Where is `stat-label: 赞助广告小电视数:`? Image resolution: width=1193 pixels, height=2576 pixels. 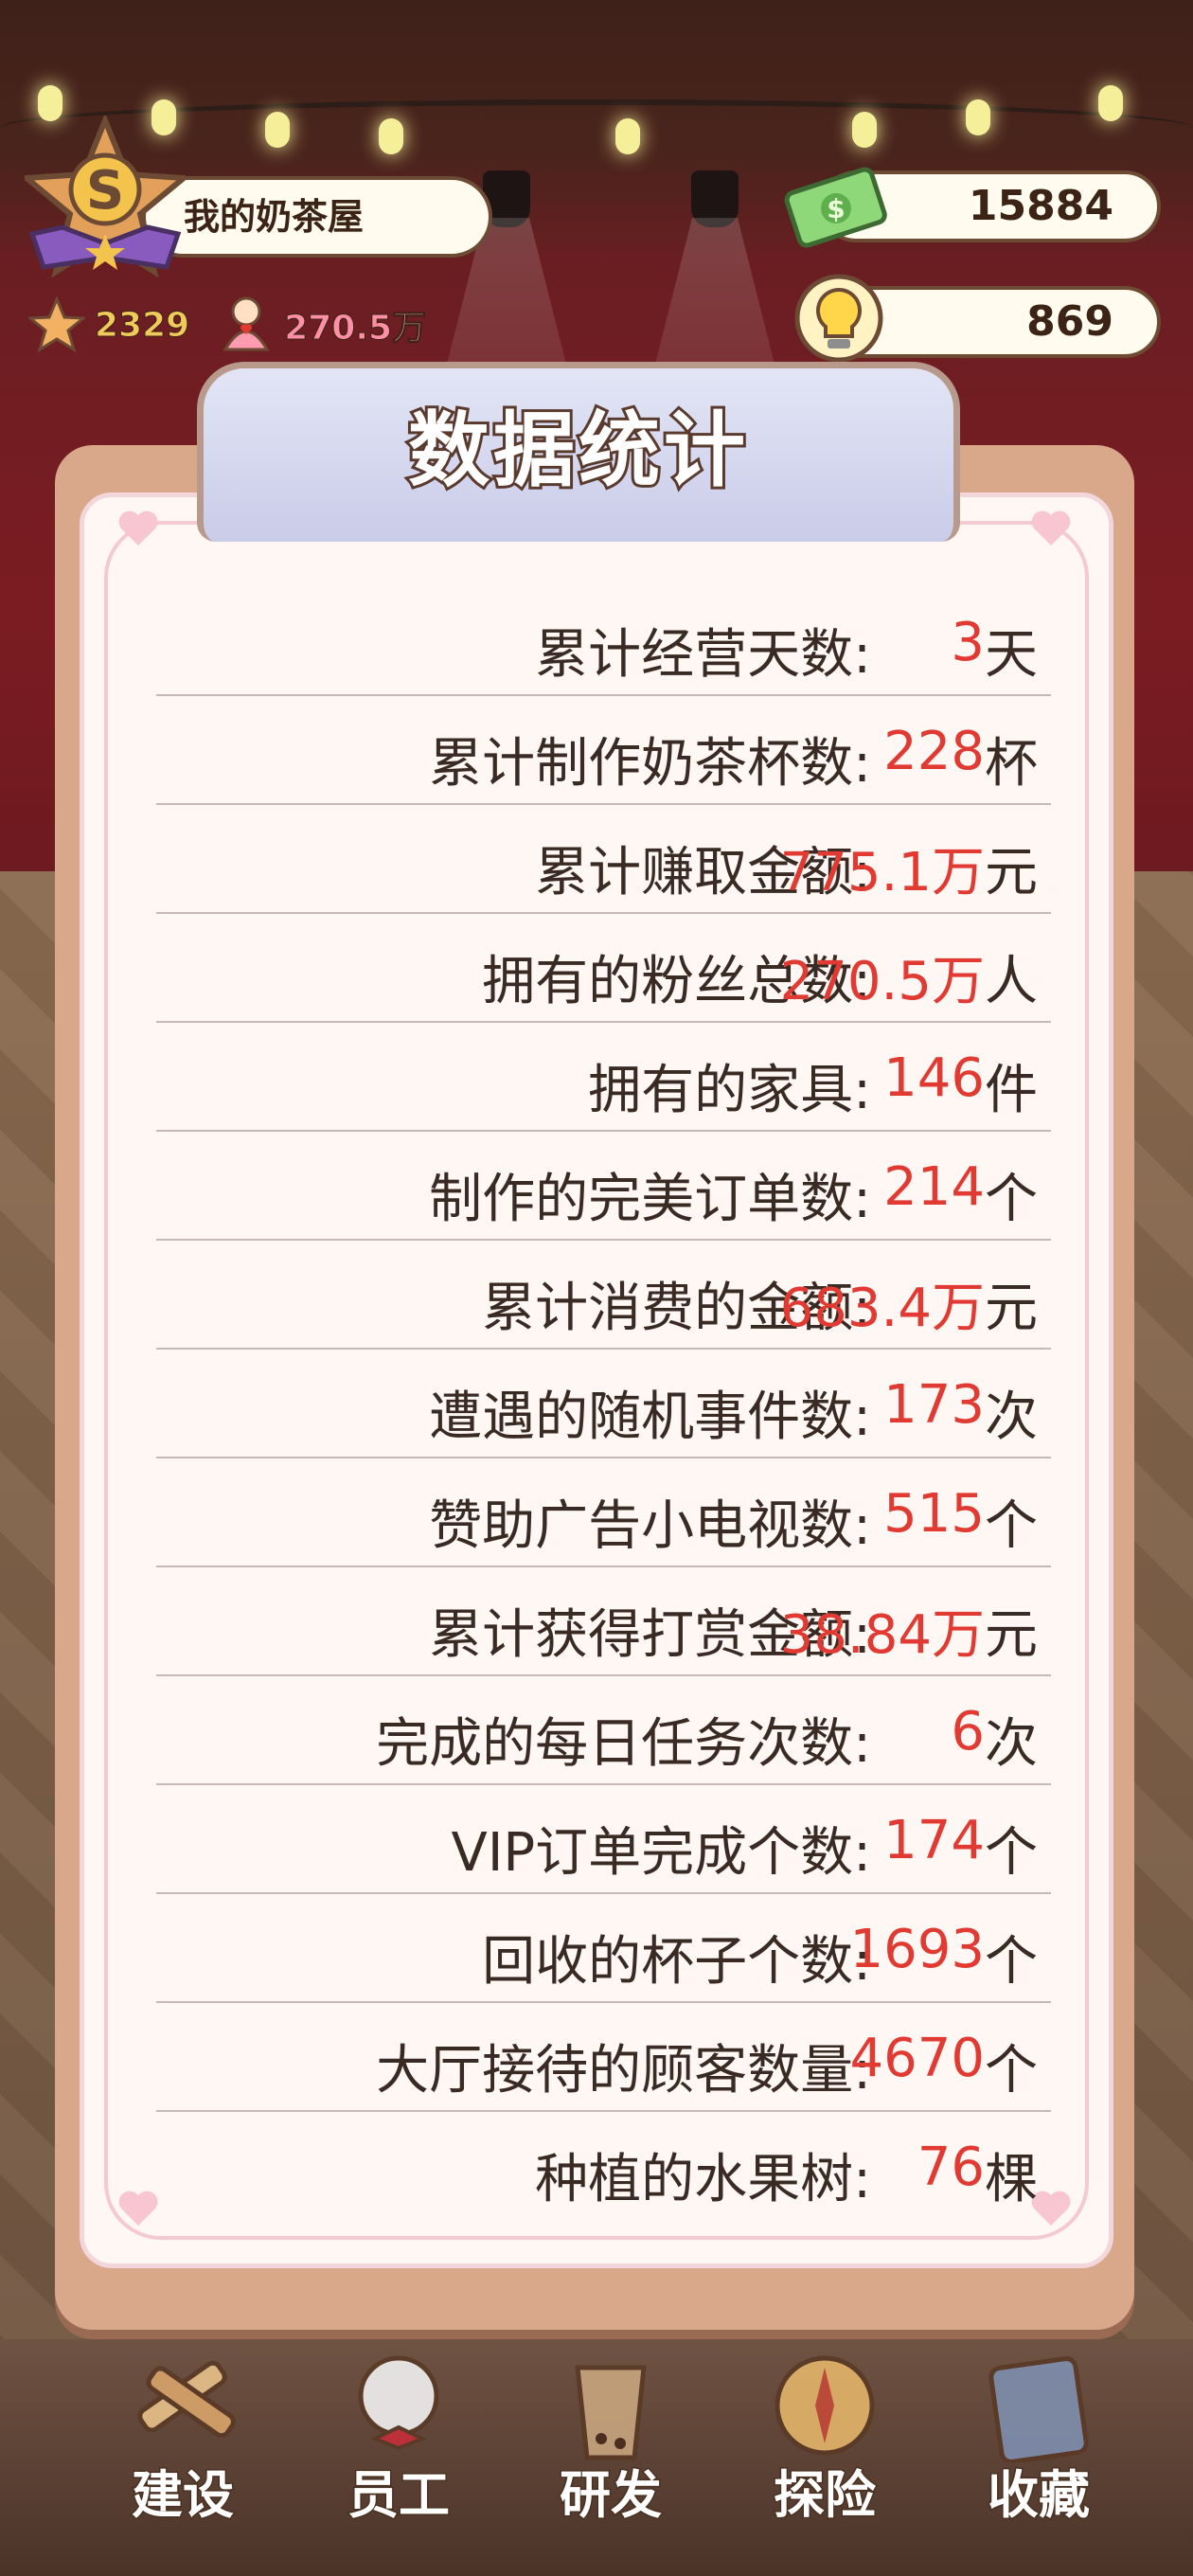
stat-label: 赞助广告小电视数: is located at coordinates (650, 1526).